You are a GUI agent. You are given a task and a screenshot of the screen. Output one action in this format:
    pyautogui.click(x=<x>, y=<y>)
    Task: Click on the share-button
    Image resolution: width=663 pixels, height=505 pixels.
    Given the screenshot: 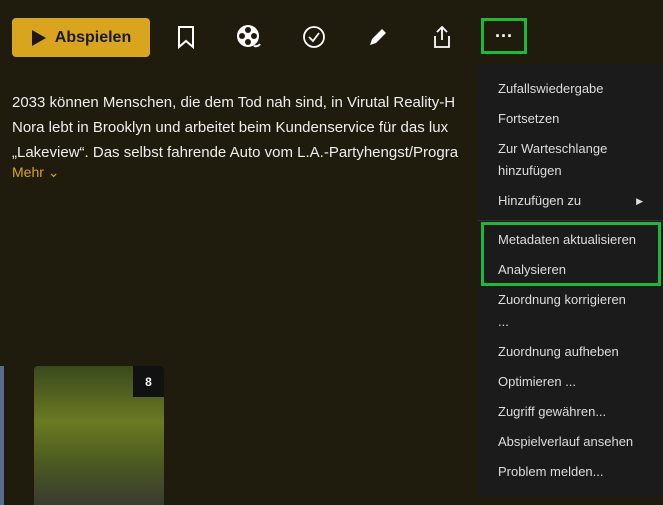 What is the action you would take?
    pyautogui.click(x=442, y=37)
    